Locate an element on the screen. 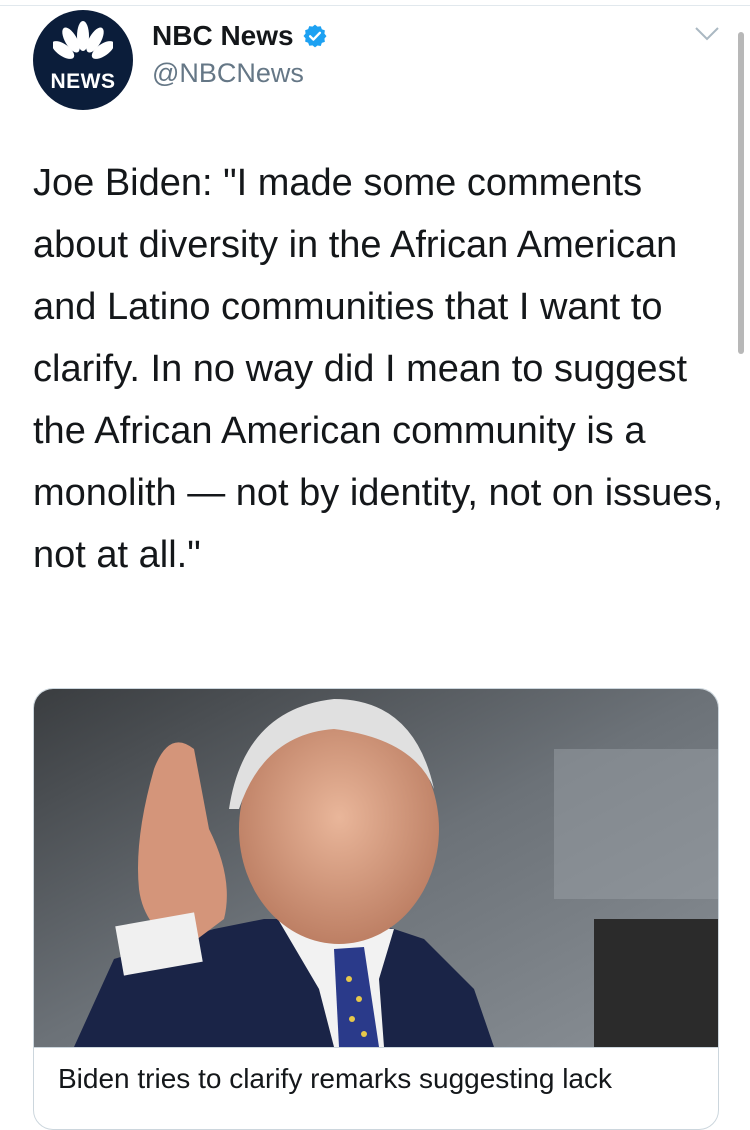  peacock-icon is located at coordinates (83, 40).